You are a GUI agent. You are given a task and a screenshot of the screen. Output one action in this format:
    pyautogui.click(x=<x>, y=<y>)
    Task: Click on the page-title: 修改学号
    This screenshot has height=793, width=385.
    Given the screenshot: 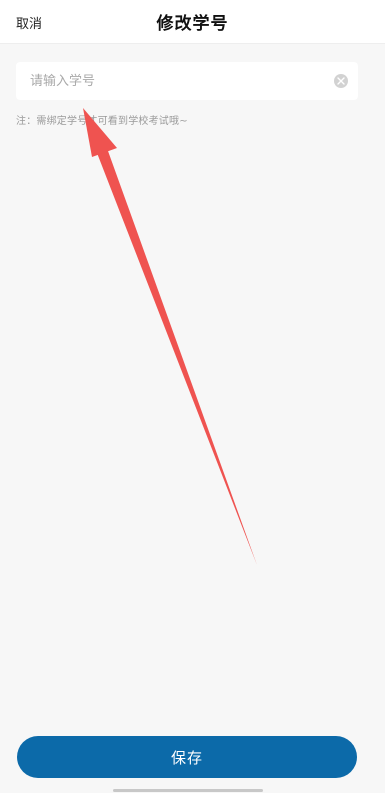 What is the action you would take?
    pyautogui.click(x=192, y=24)
    